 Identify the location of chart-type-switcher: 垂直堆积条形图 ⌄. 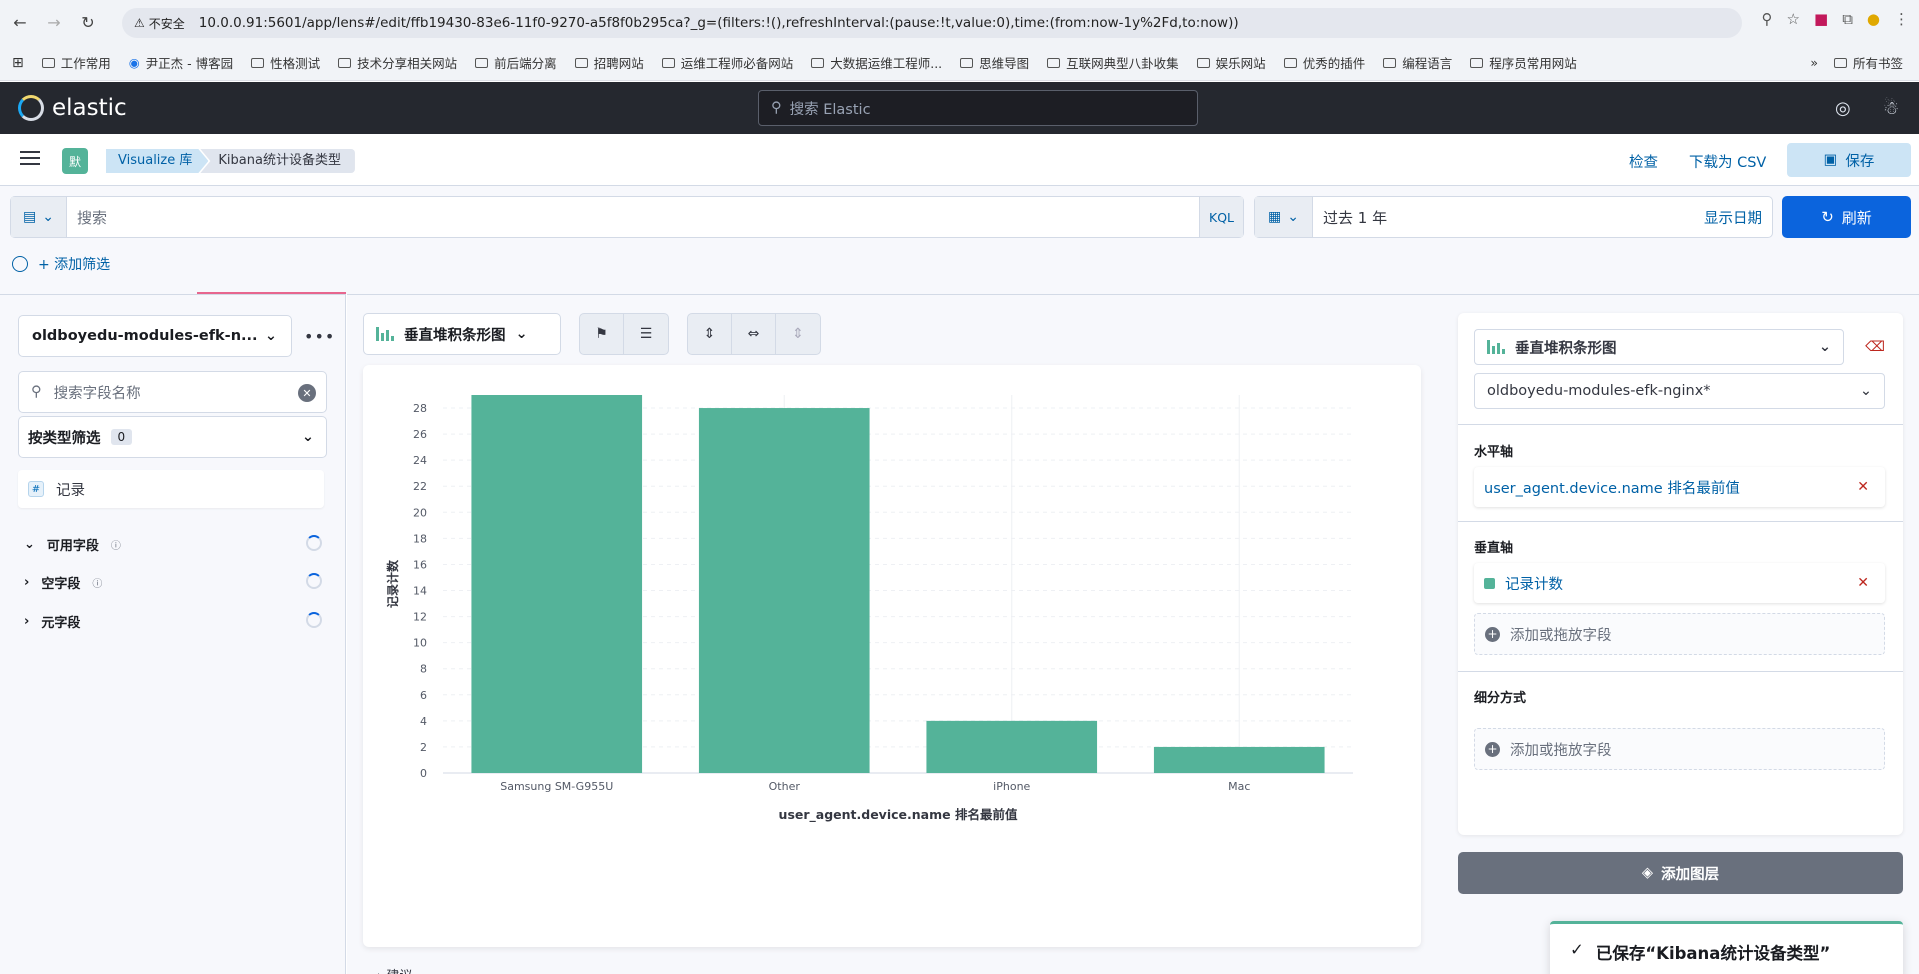
(462, 334).